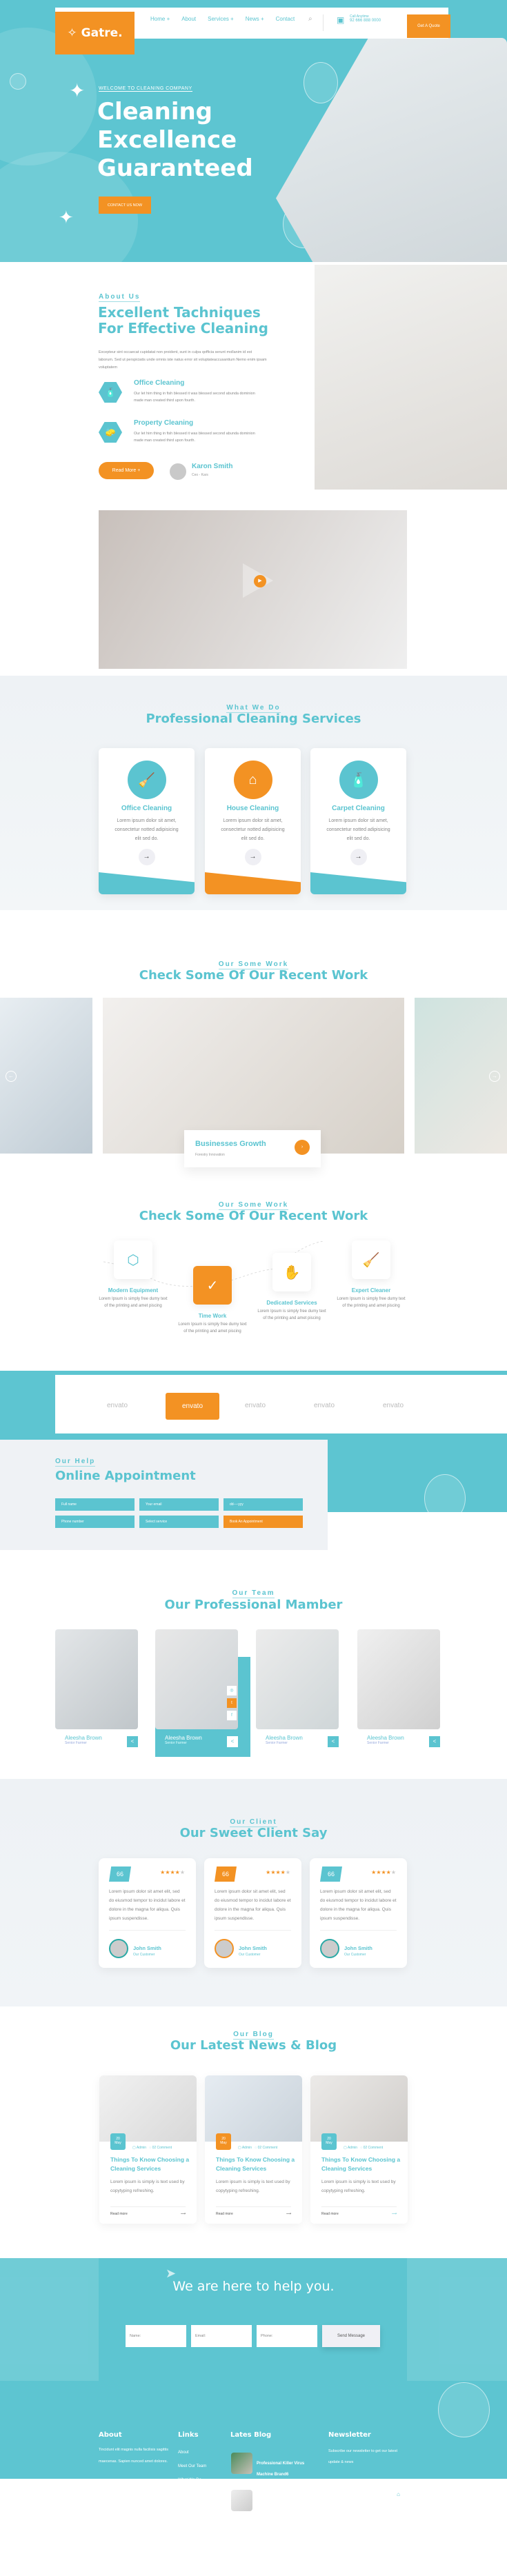 The width and height of the screenshot is (507, 2576). I want to click on appointment-title: Online Appointment, so click(126, 1476).